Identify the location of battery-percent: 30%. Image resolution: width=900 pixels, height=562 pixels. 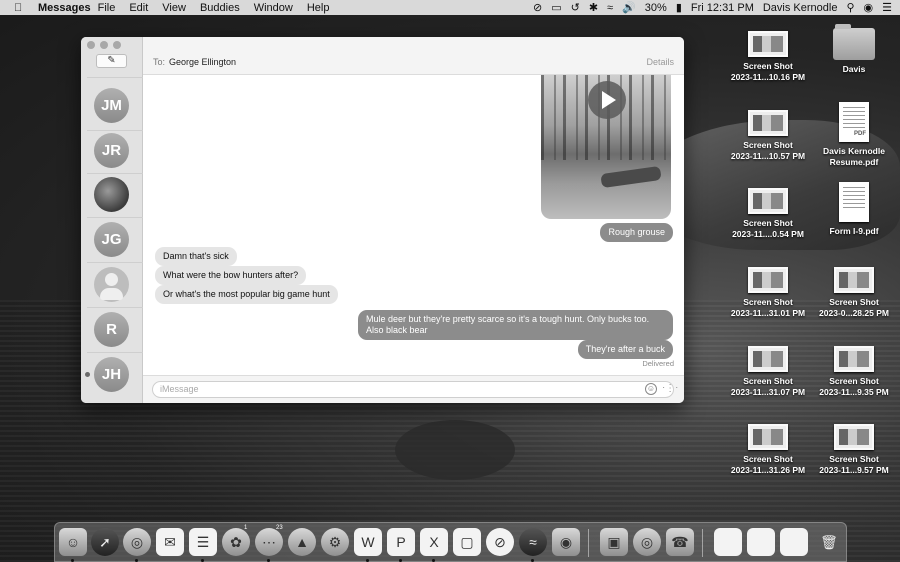
(656, 8).